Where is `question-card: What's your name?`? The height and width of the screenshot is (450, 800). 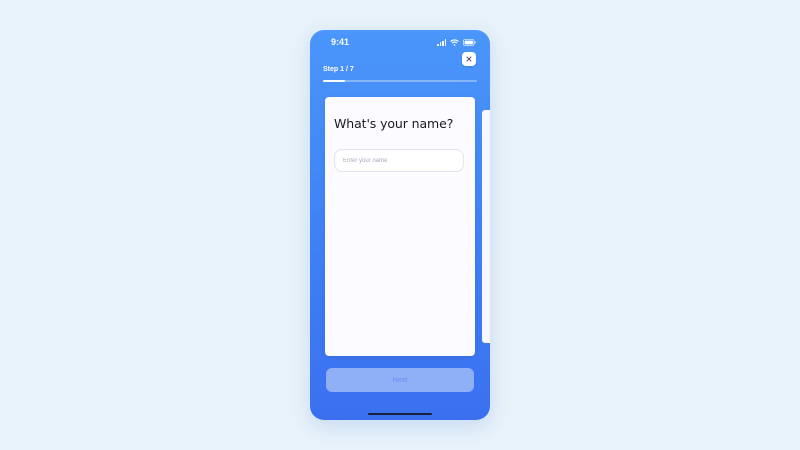 question-card: What's your name? is located at coordinates (400, 226).